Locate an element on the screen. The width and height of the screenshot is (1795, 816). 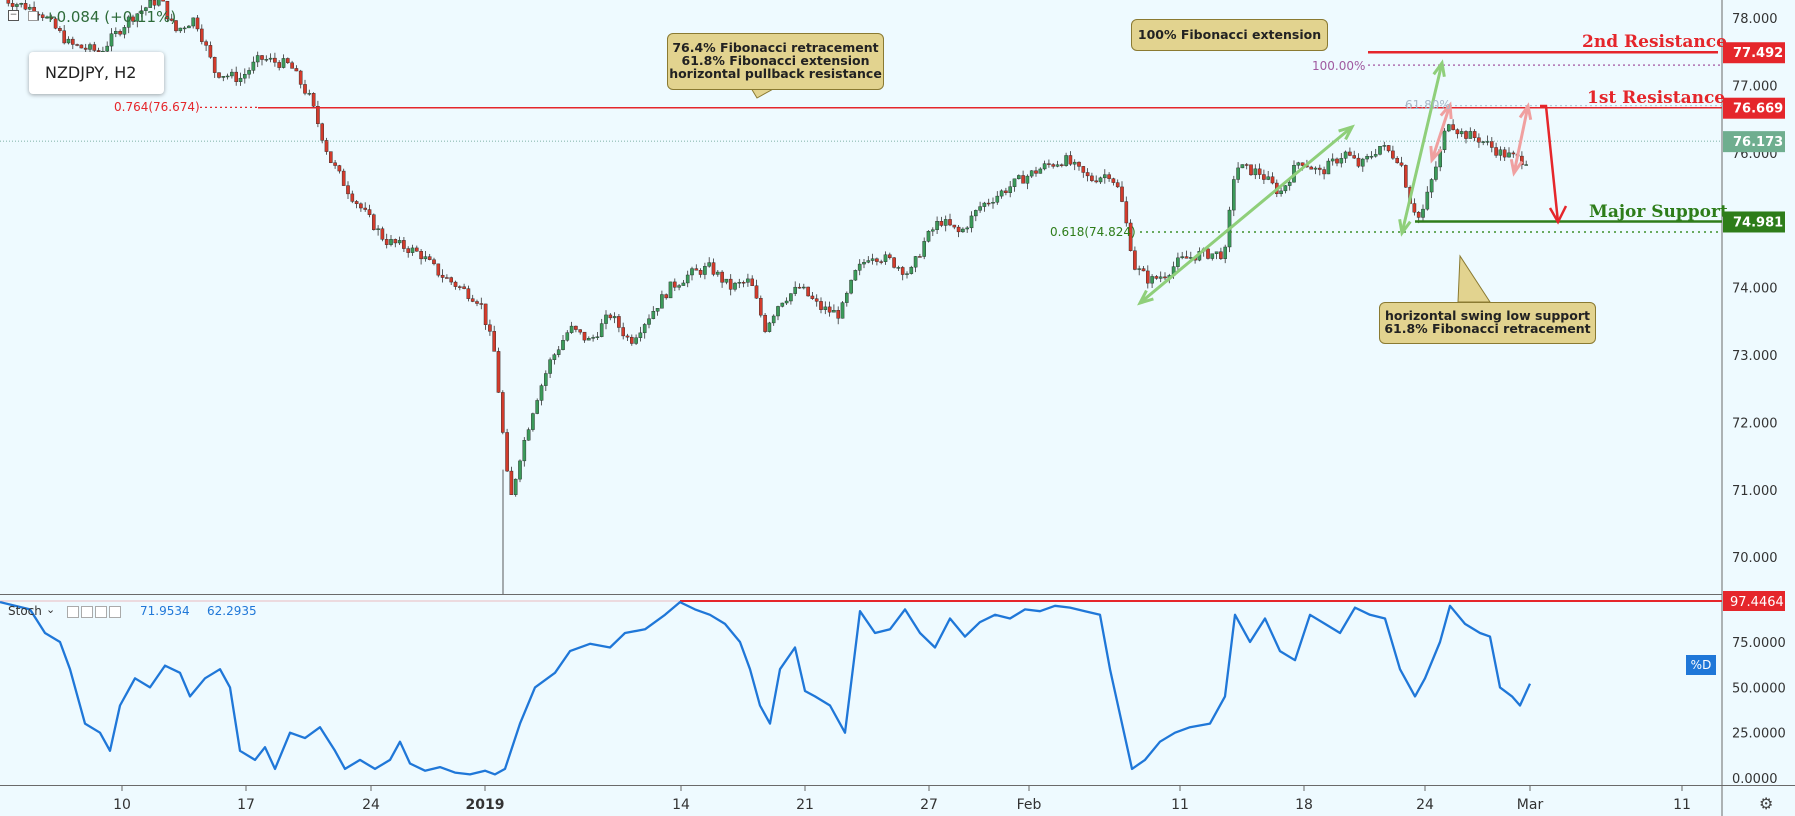
collapse-icon: − is located at coordinates (13, 15).